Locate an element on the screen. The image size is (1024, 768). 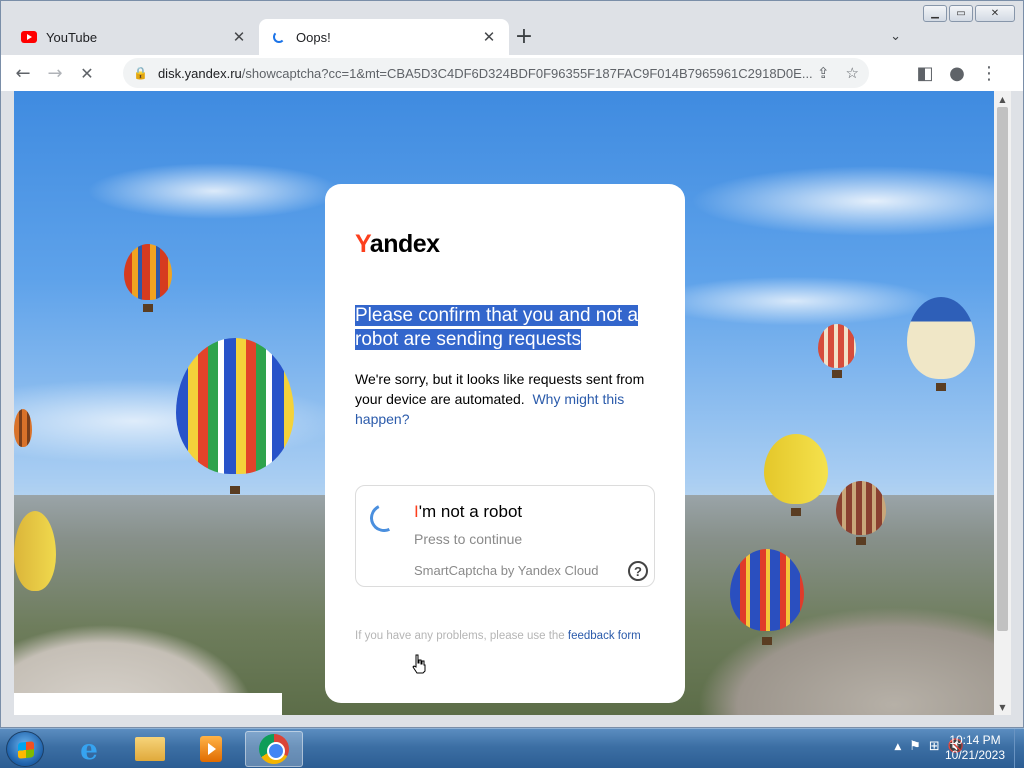
tab-oops: Oops! ✕ is located at coordinates (384, 37).